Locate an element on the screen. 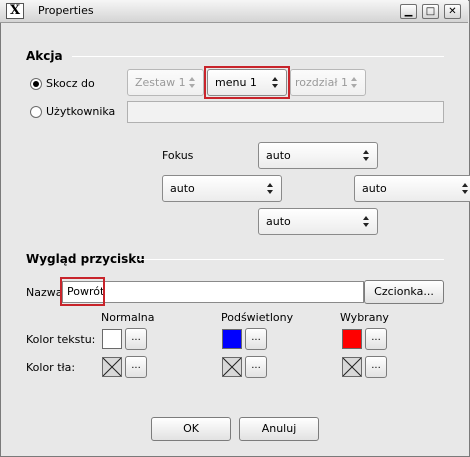 Image resolution: width=470 pixels, height=457 pixels. action-separator is located at coordinates (258, 56).